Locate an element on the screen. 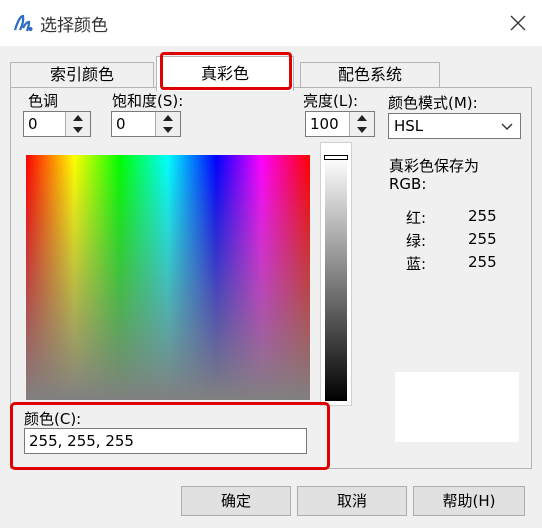 The width and height of the screenshot is (542, 528). saturation-value: 0 is located at coordinates (121, 124).